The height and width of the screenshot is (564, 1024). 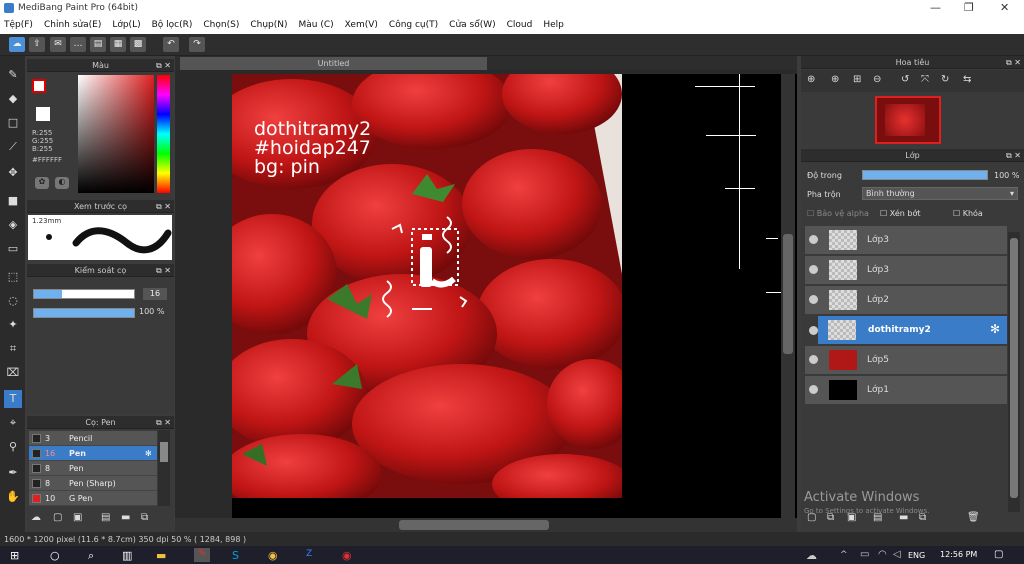 I want to click on document-tab: Untitled, so click(x=333, y=63).